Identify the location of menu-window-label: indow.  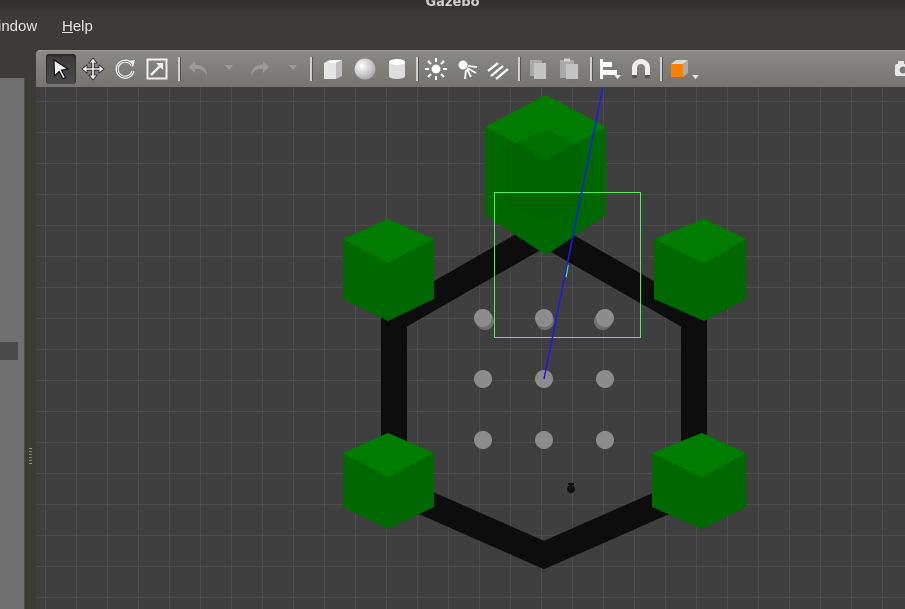
(19, 26).